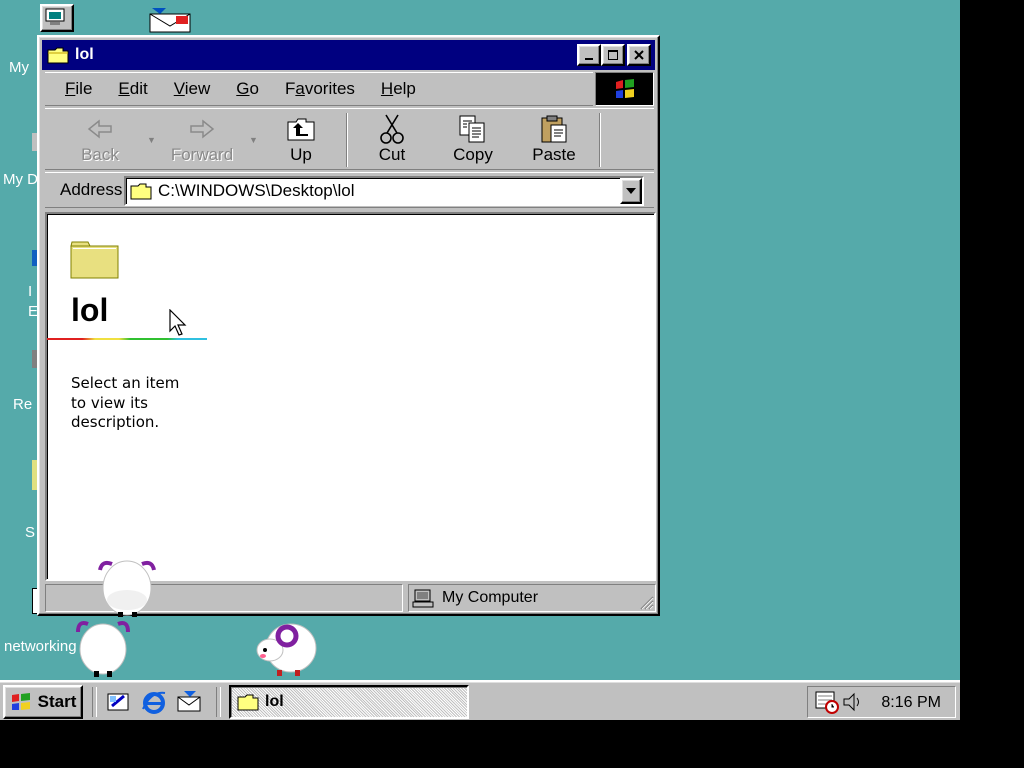 Image resolution: width=1024 pixels, height=768 pixels. I want to click on menu-help: Help, so click(398, 89).